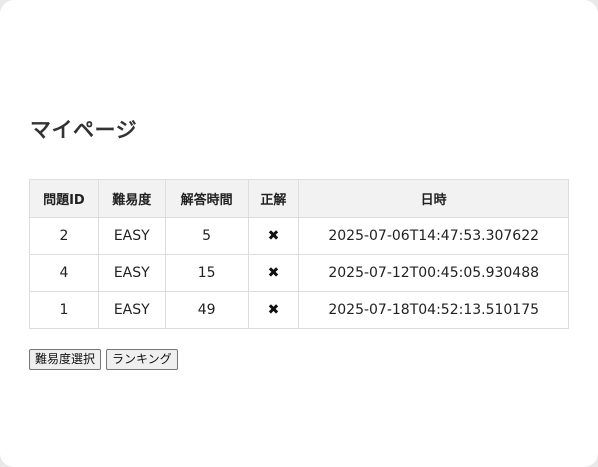  Describe the element at coordinates (433, 236) in the screenshot. I see `cell-datetime: 2025-07-06T14:47:53.307622` at that location.